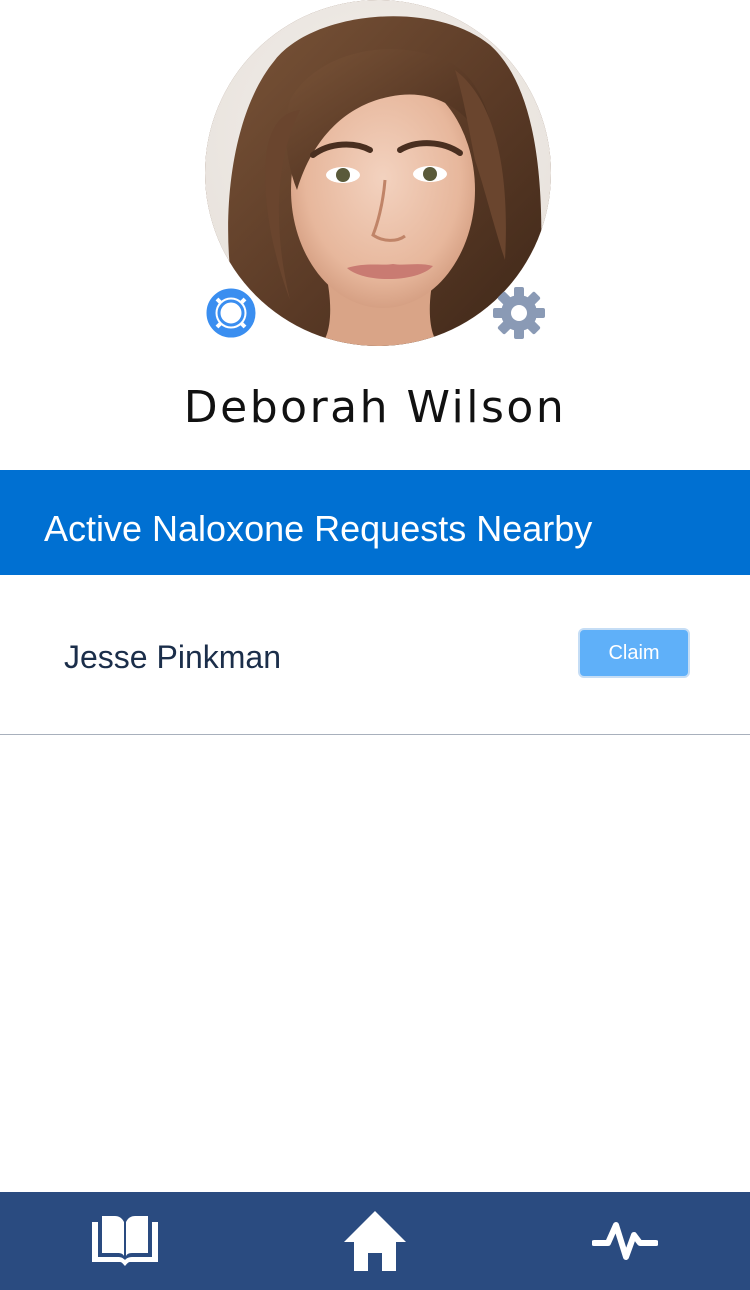  I want to click on gear-icon, so click(519, 313).